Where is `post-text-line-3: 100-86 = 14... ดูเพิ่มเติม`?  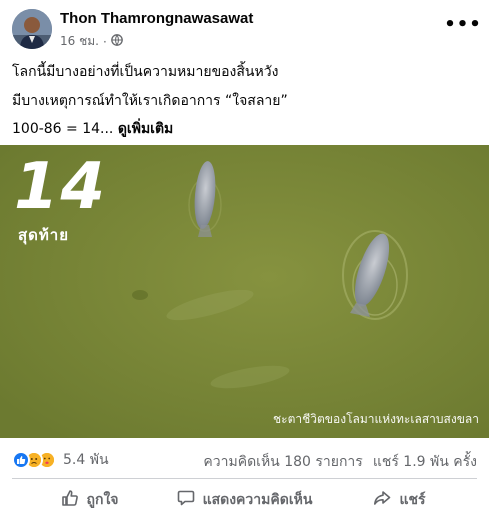
post-text-line-3: 100-86 = 14... ดูเพิ่มเติม is located at coordinates (92, 129).